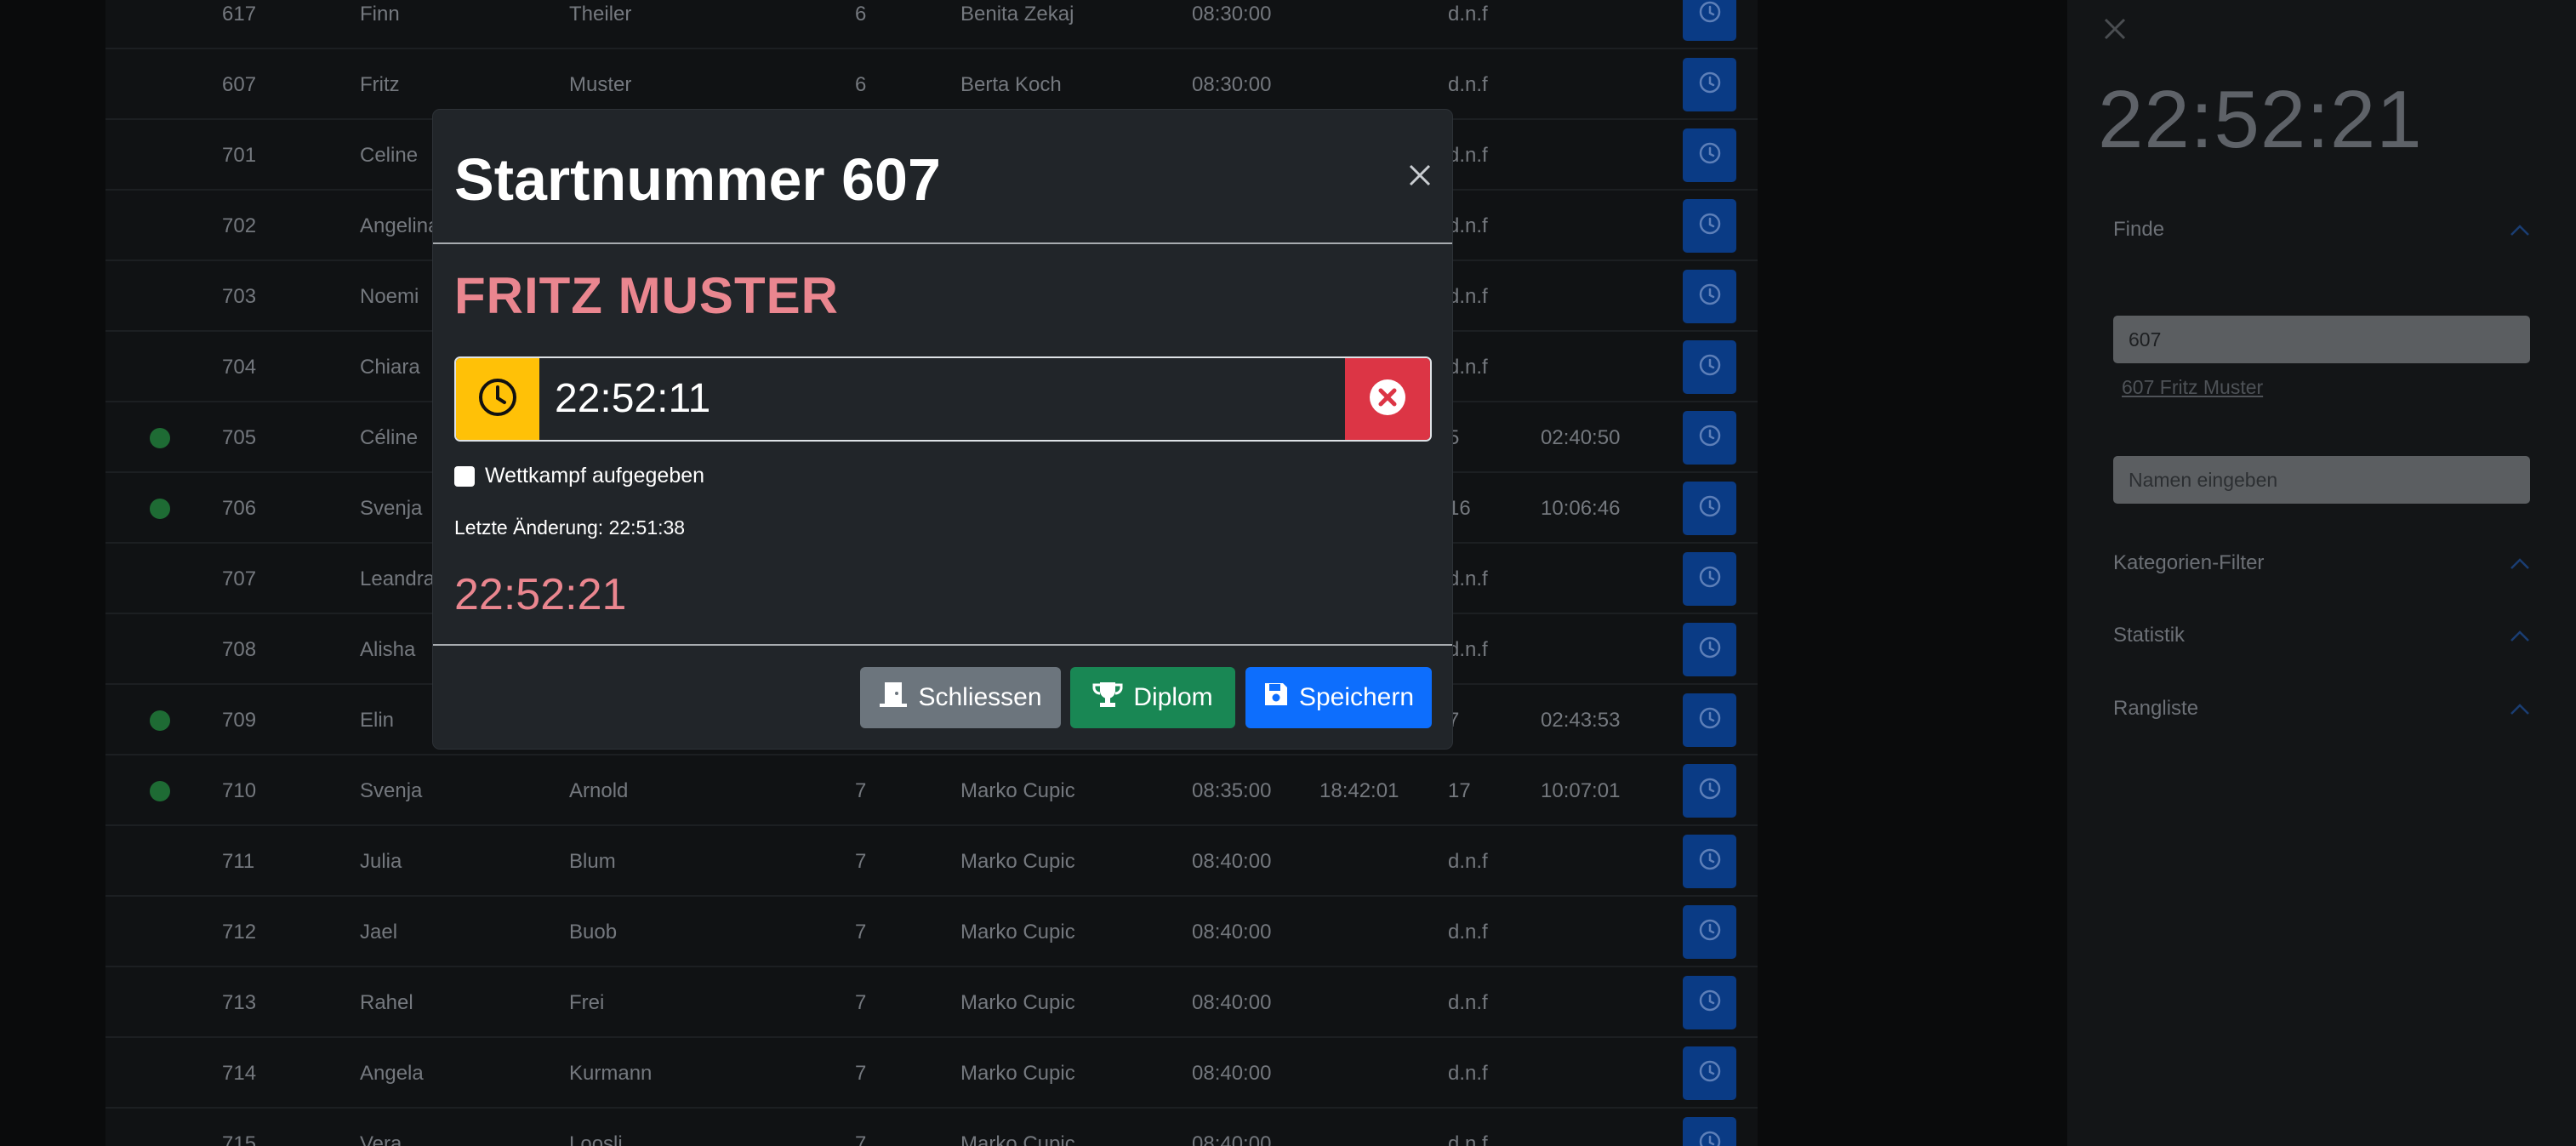 This screenshot has width=2576, height=1146. What do you see at coordinates (240, 649) in the screenshot?
I see `cell-nr: 708` at bounding box center [240, 649].